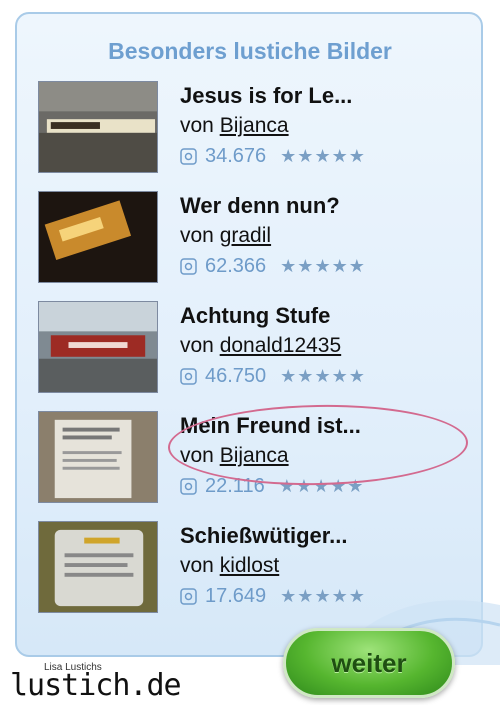 Image resolution: width=500 pixels, height=705 pixels. What do you see at coordinates (250, 565) in the screenshot?
I see `author-link: kidlost` at bounding box center [250, 565].